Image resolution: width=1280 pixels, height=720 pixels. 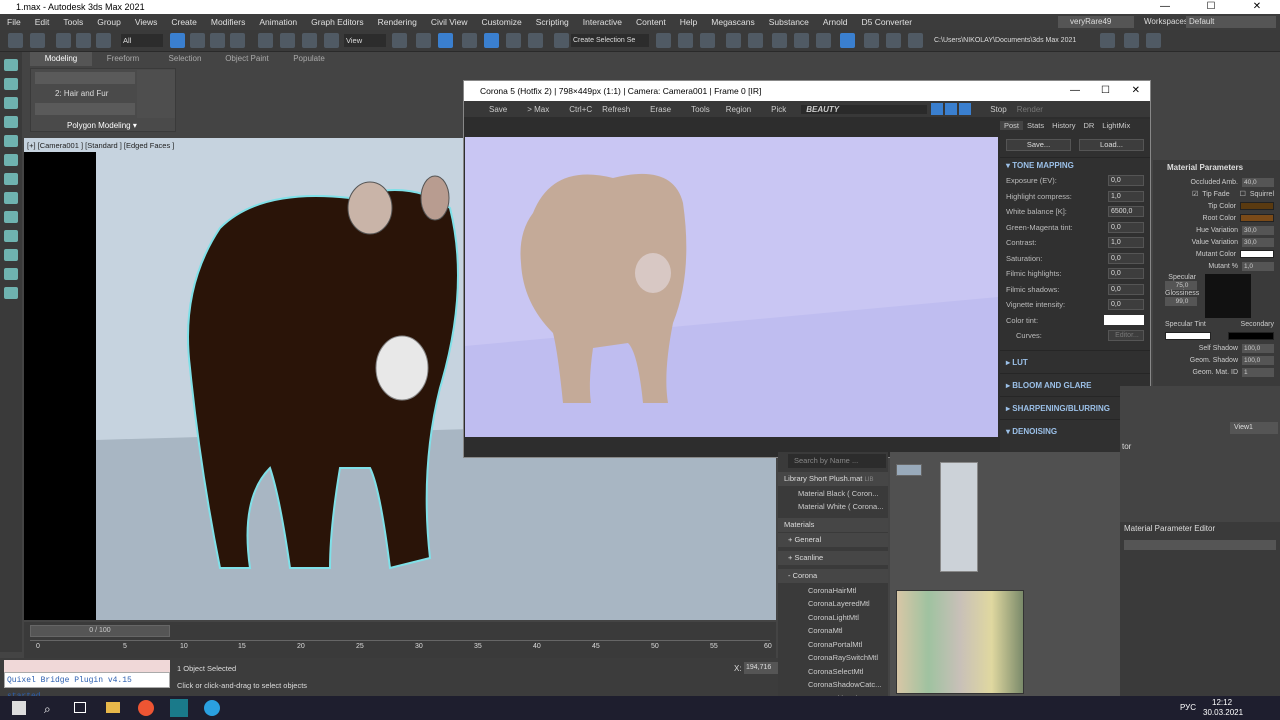 What do you see at coordinates (616, 109) in the screenshot?
I see `vfb-refresh-button: Refresh` at bounding box center [616, 109].